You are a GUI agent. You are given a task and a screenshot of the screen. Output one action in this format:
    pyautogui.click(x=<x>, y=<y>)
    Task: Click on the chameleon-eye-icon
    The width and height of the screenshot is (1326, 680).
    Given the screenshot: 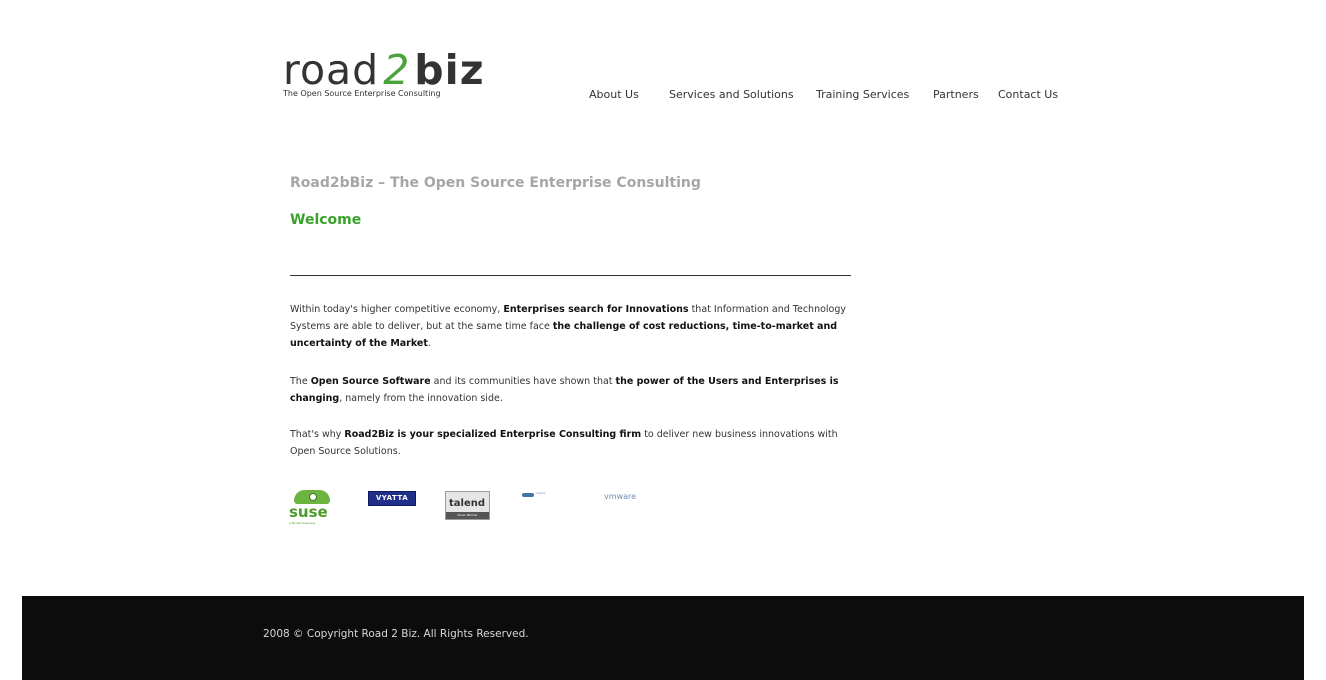 What is the action you would take?
    pyautogui.click(x=313, y=497)
    